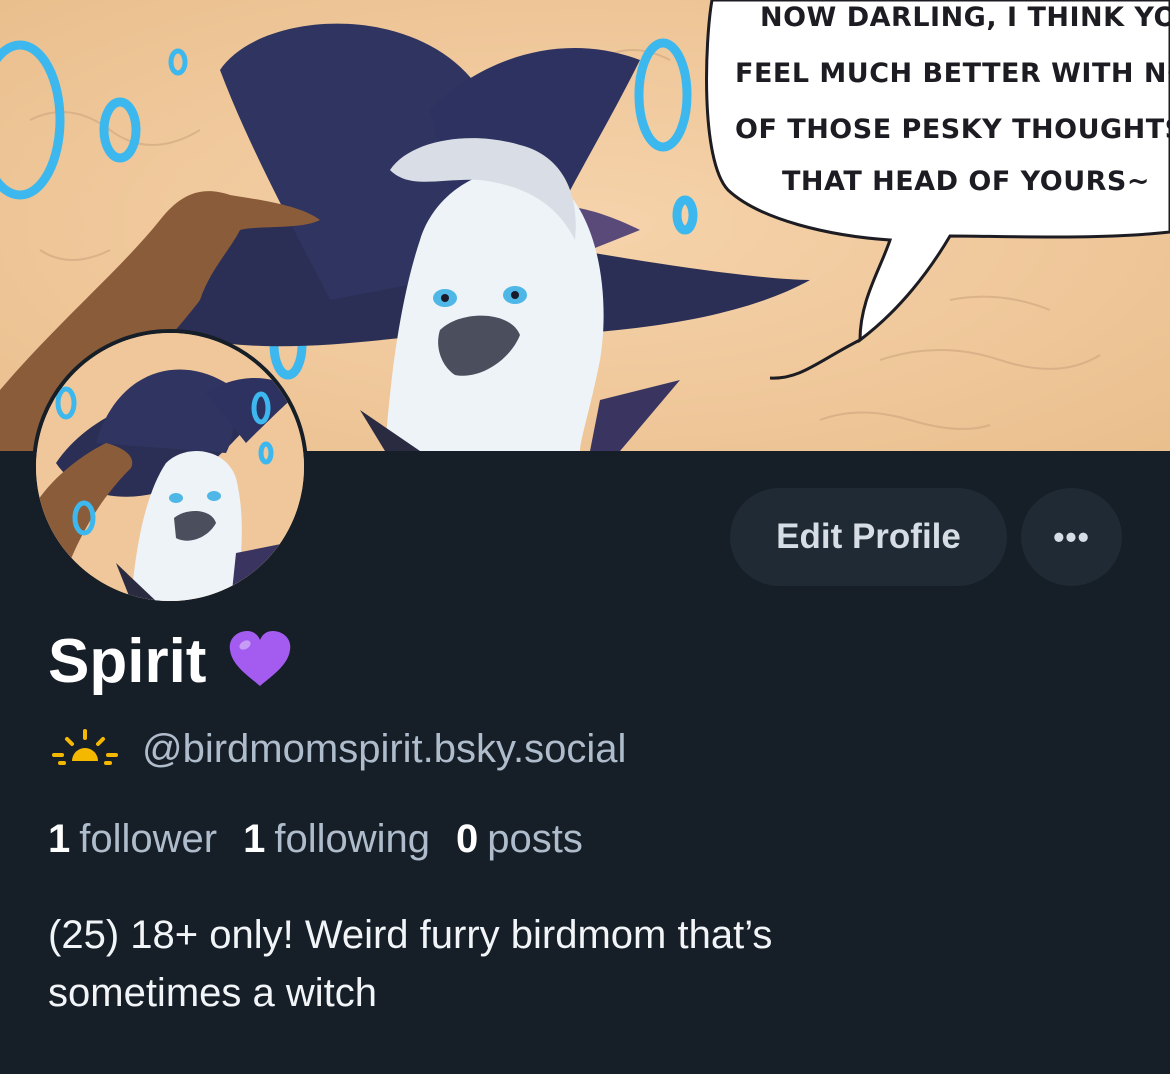 This screenshot has height=1074, width=1170. Describe the element at coordinates (384, 748) in the screenshot. I see `profile-handle: @birdmomspirit.bsky.social` at that location.